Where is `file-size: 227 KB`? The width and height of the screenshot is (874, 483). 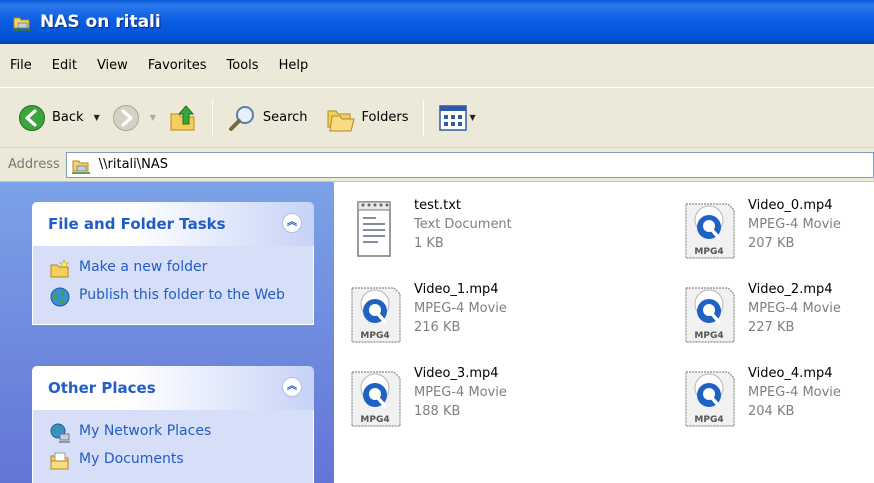 file-size: 227 KB is located at coordinates (771, 327).